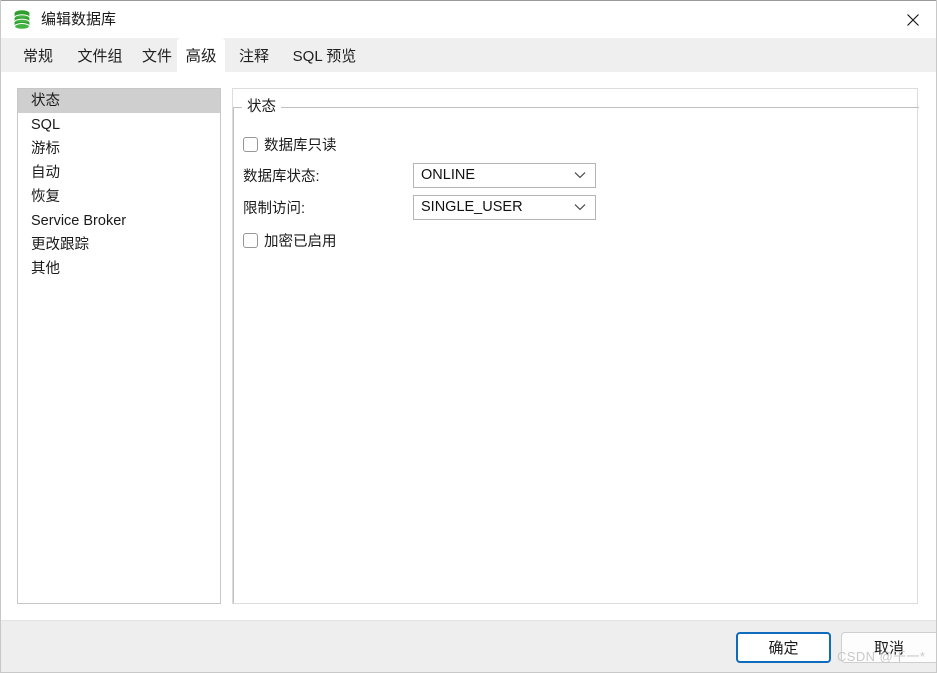 The image size is (937, 673). I want to click on encryption-checkbox-row: 加密已启用, so click(290, 240).